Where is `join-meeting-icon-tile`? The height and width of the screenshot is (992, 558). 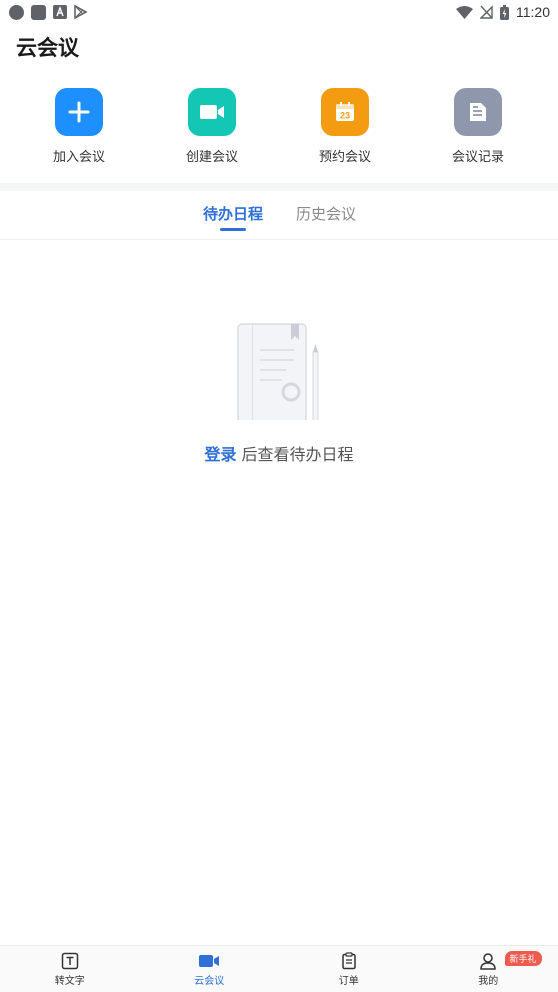
join-meeting-icon-tile is located at coordinates (79, 112).